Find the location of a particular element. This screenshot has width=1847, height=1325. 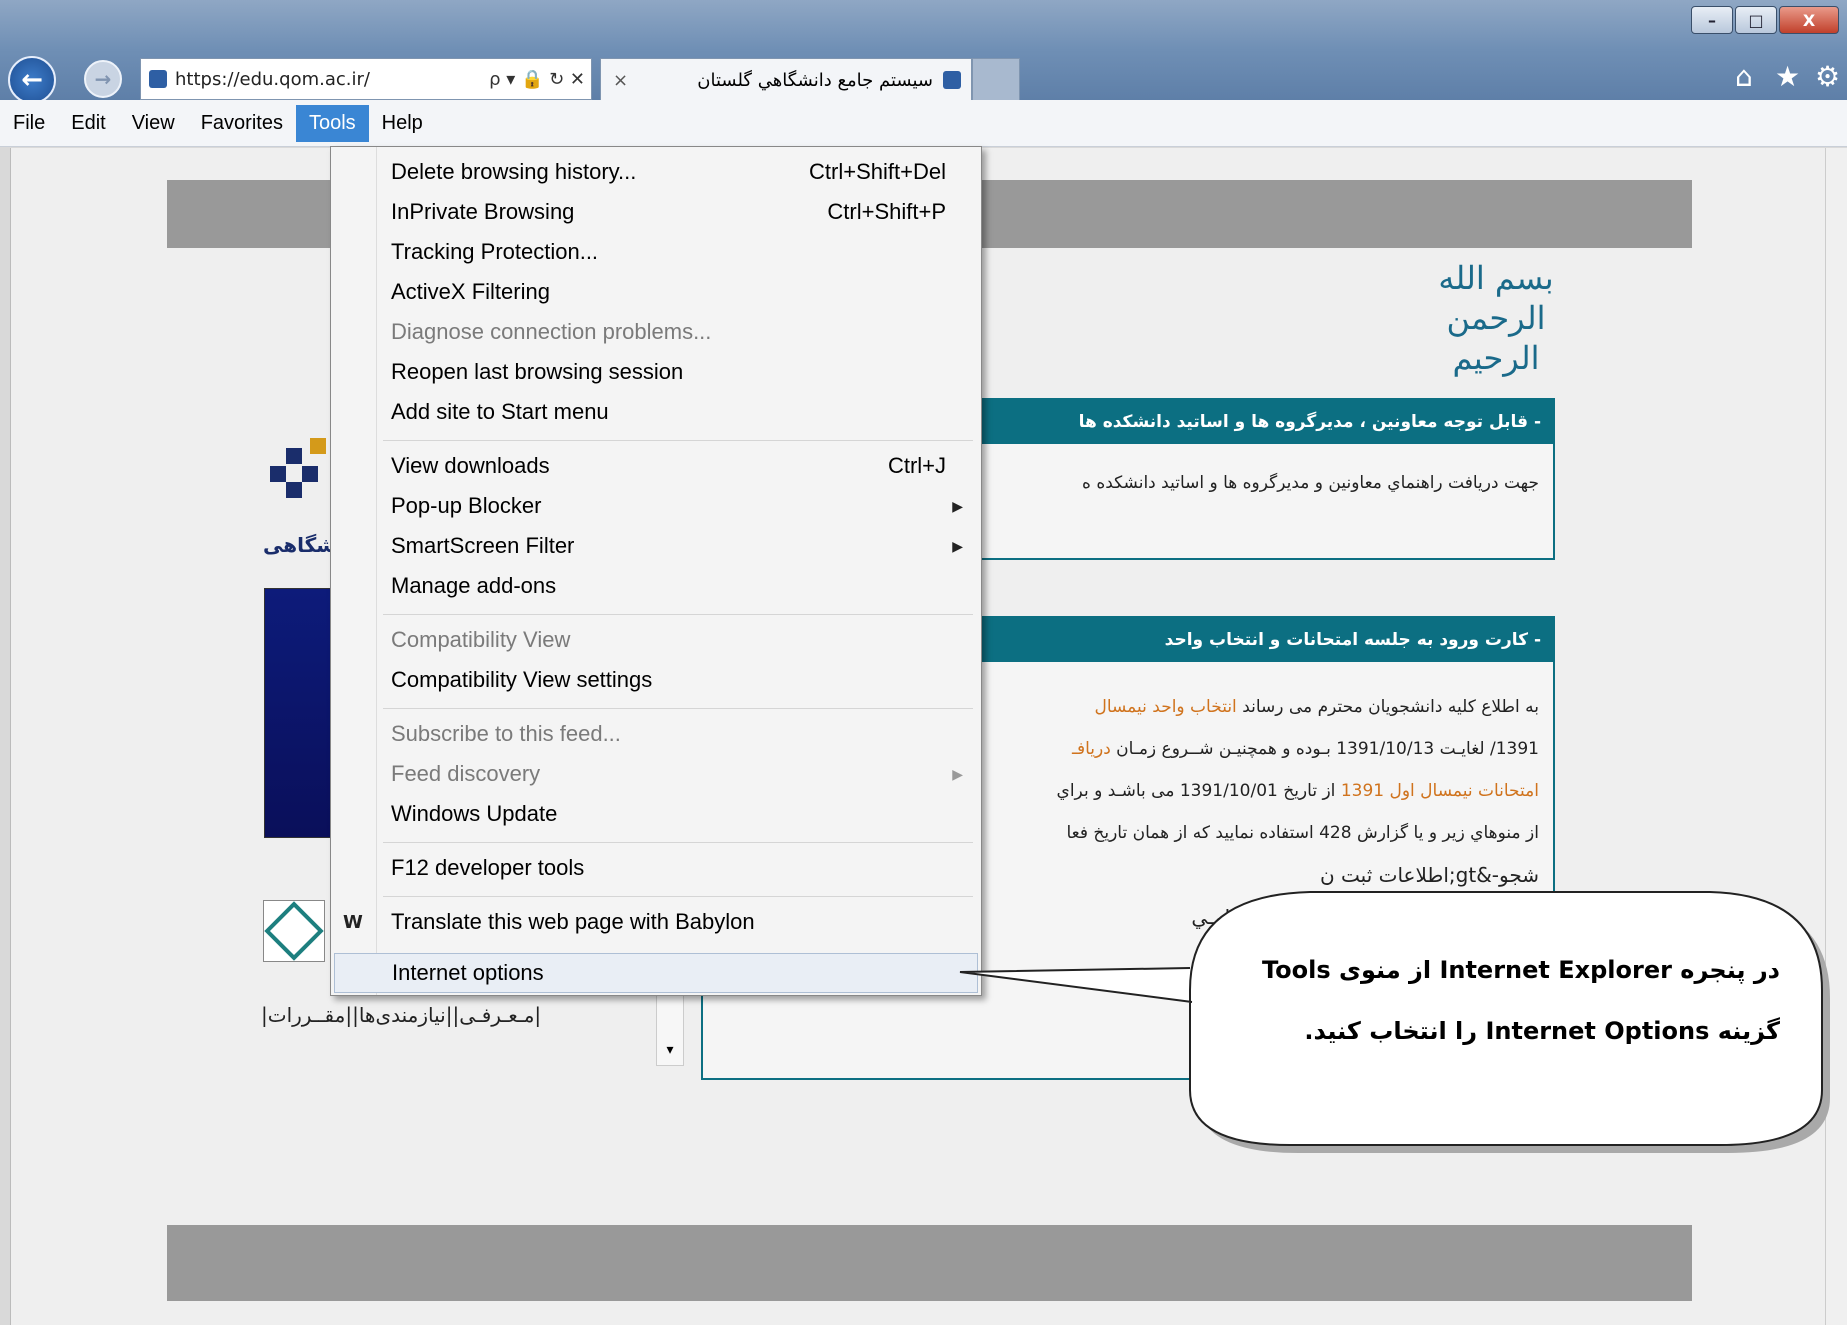

address-url: https://edu.qom.ac.ir/ is located at coordinates (332, 79).